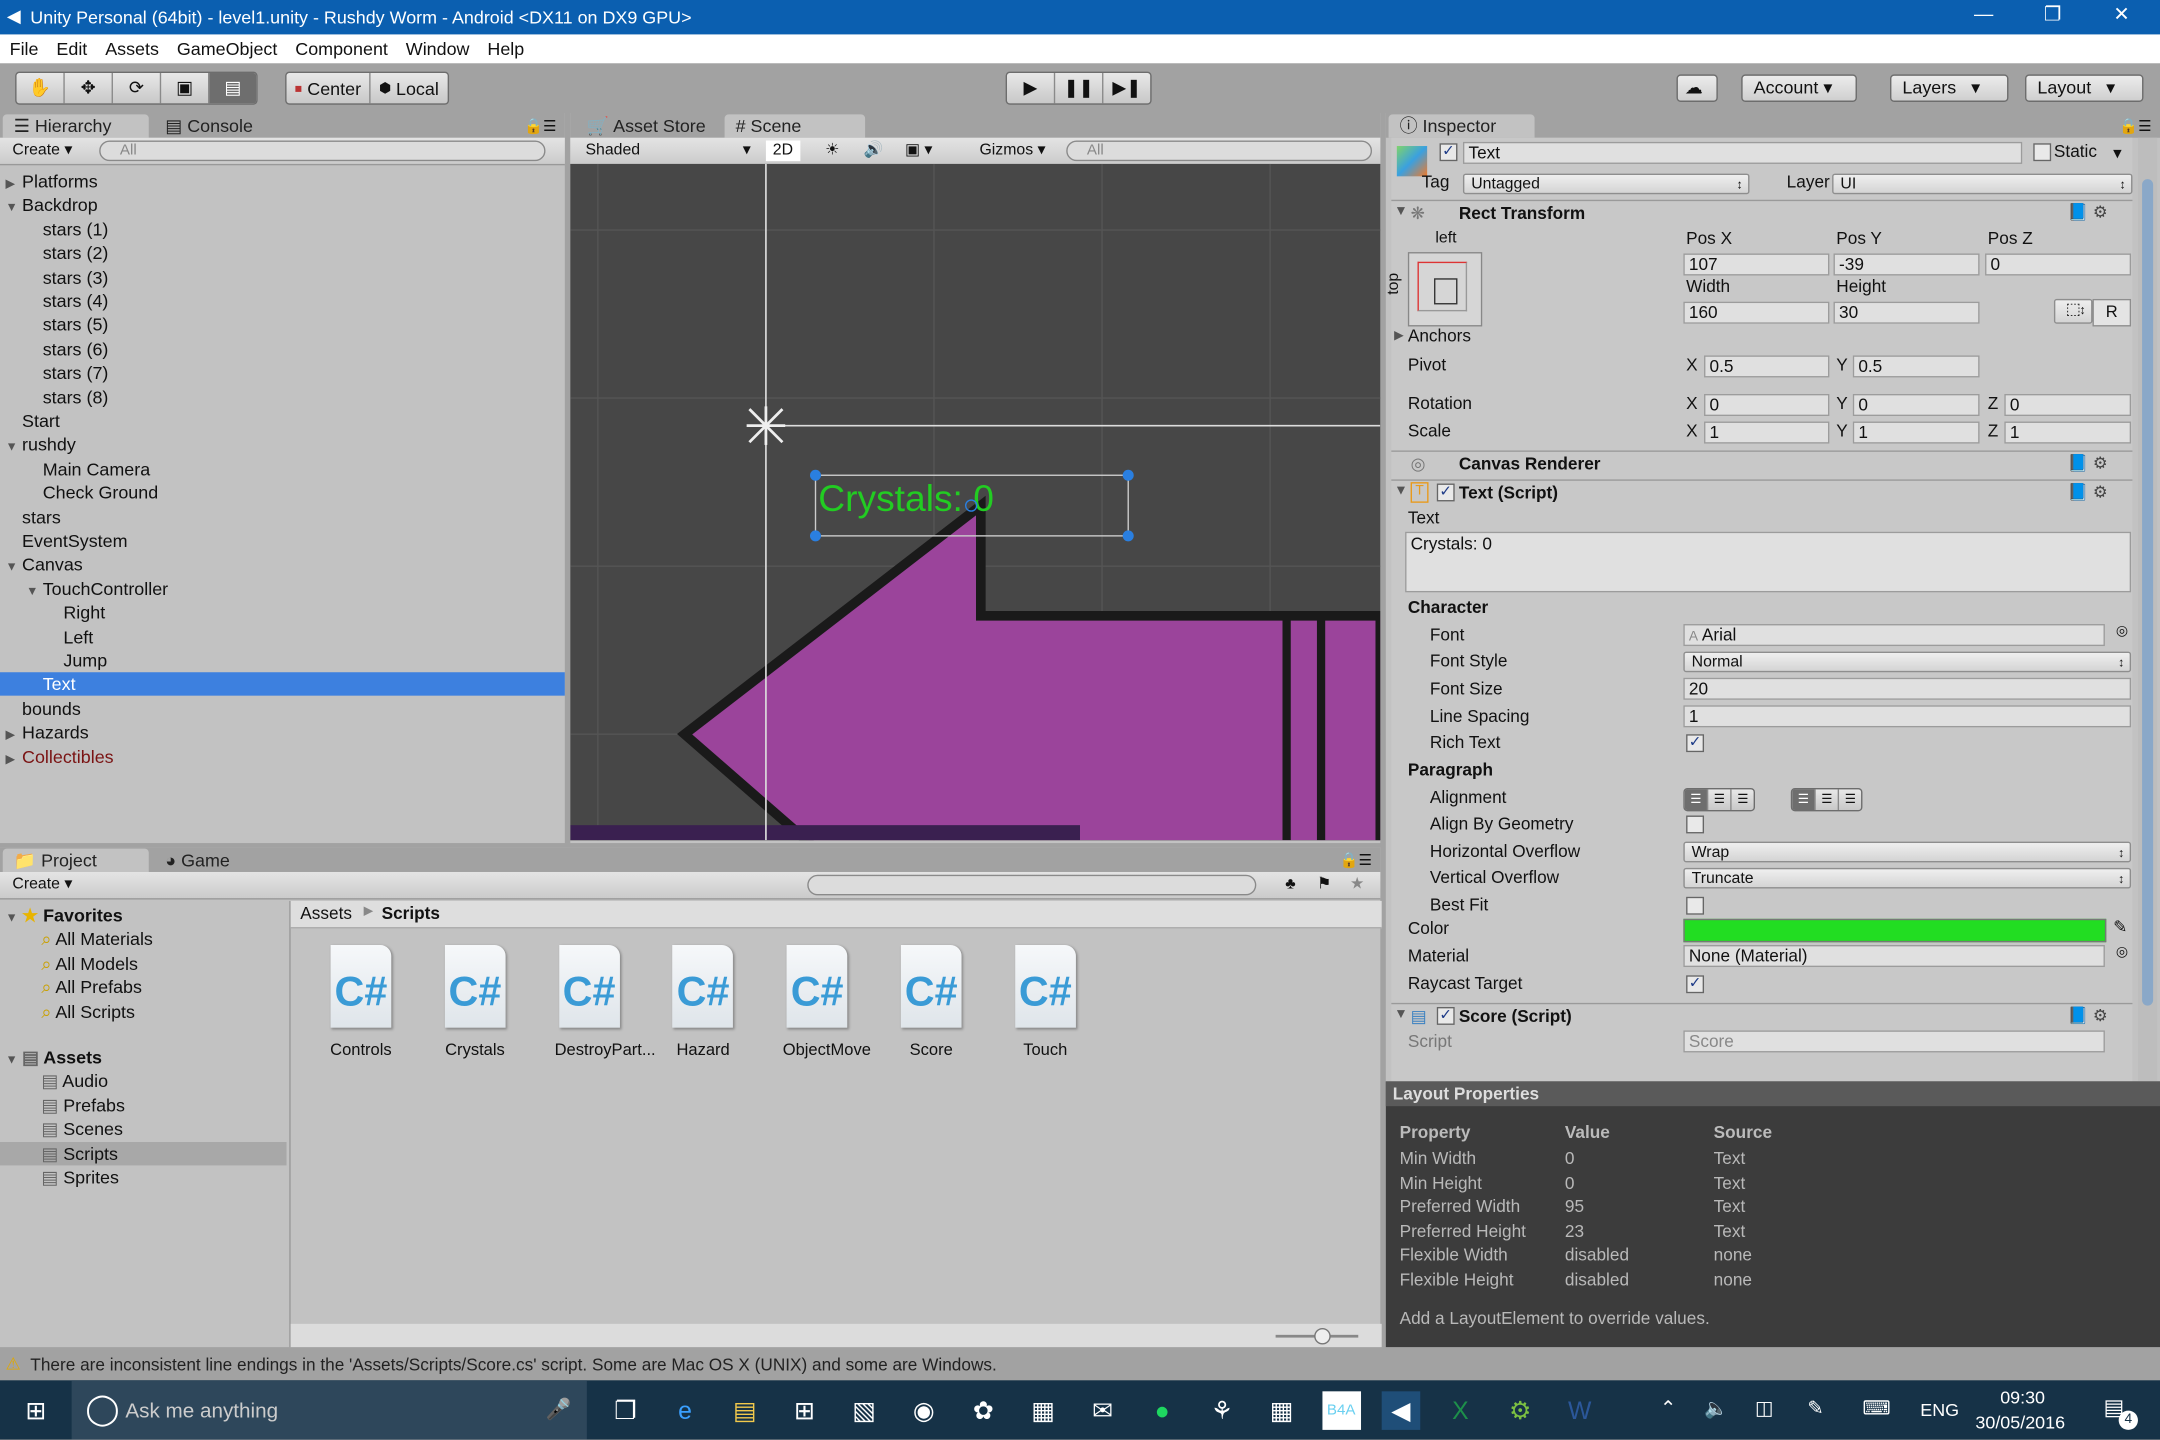 The height and width of the screenshot is (1440, 2160). I want to click on step-button: ▶❚, so click(1126, 88).